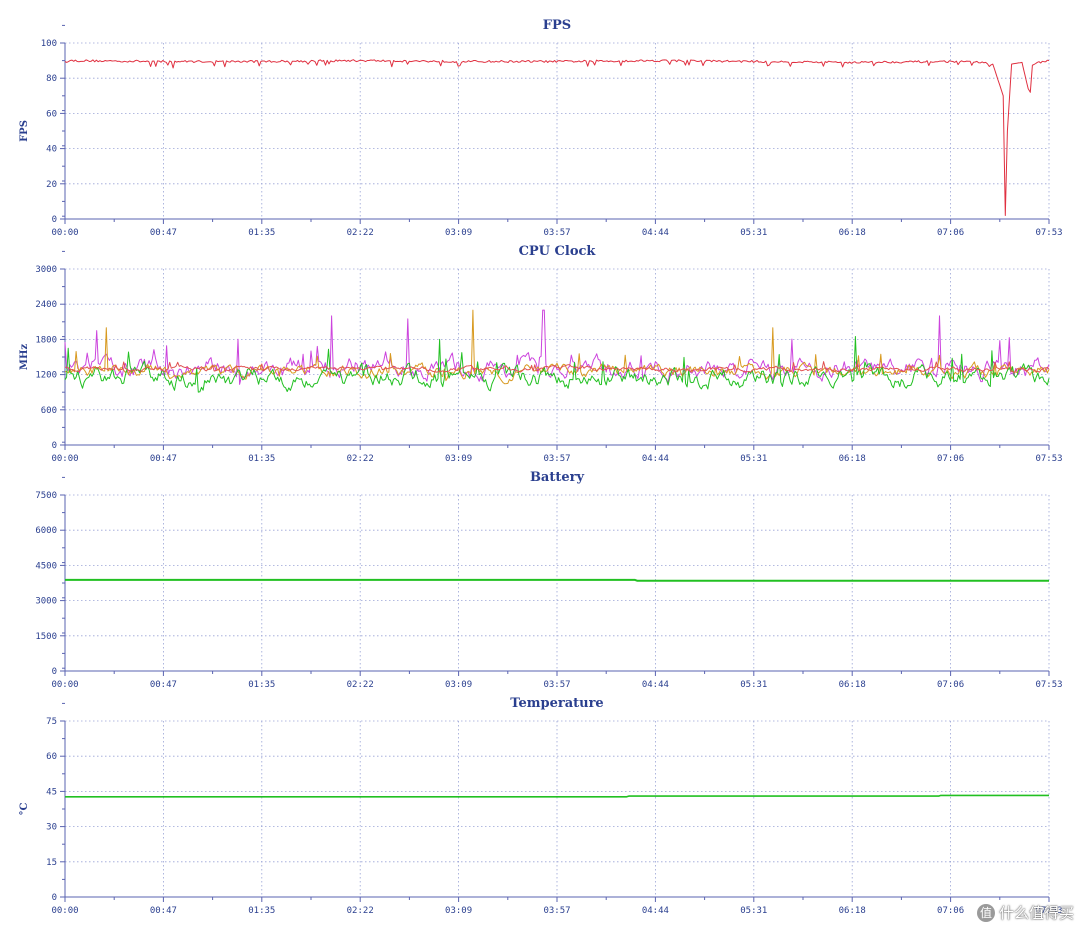 The width and height of the screenshot is (1080, 933). What do you see at coordinates (49, 411) in the screenshot?
I see `y-tick-label: 600` at bounding box center [49, 411].